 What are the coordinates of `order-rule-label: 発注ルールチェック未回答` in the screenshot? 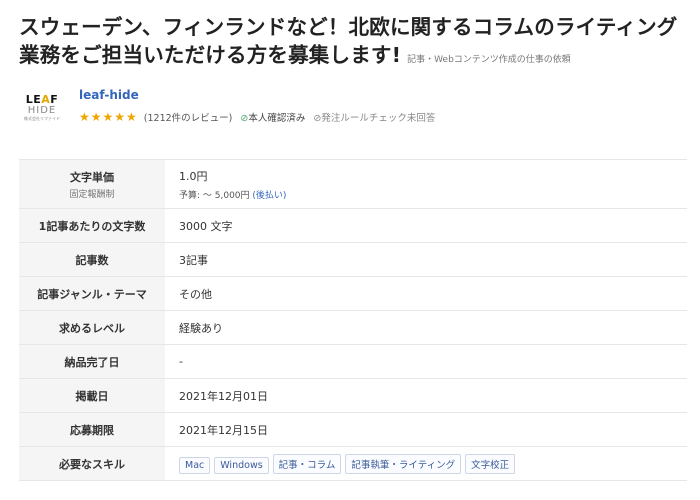 It's located at (378, 118).